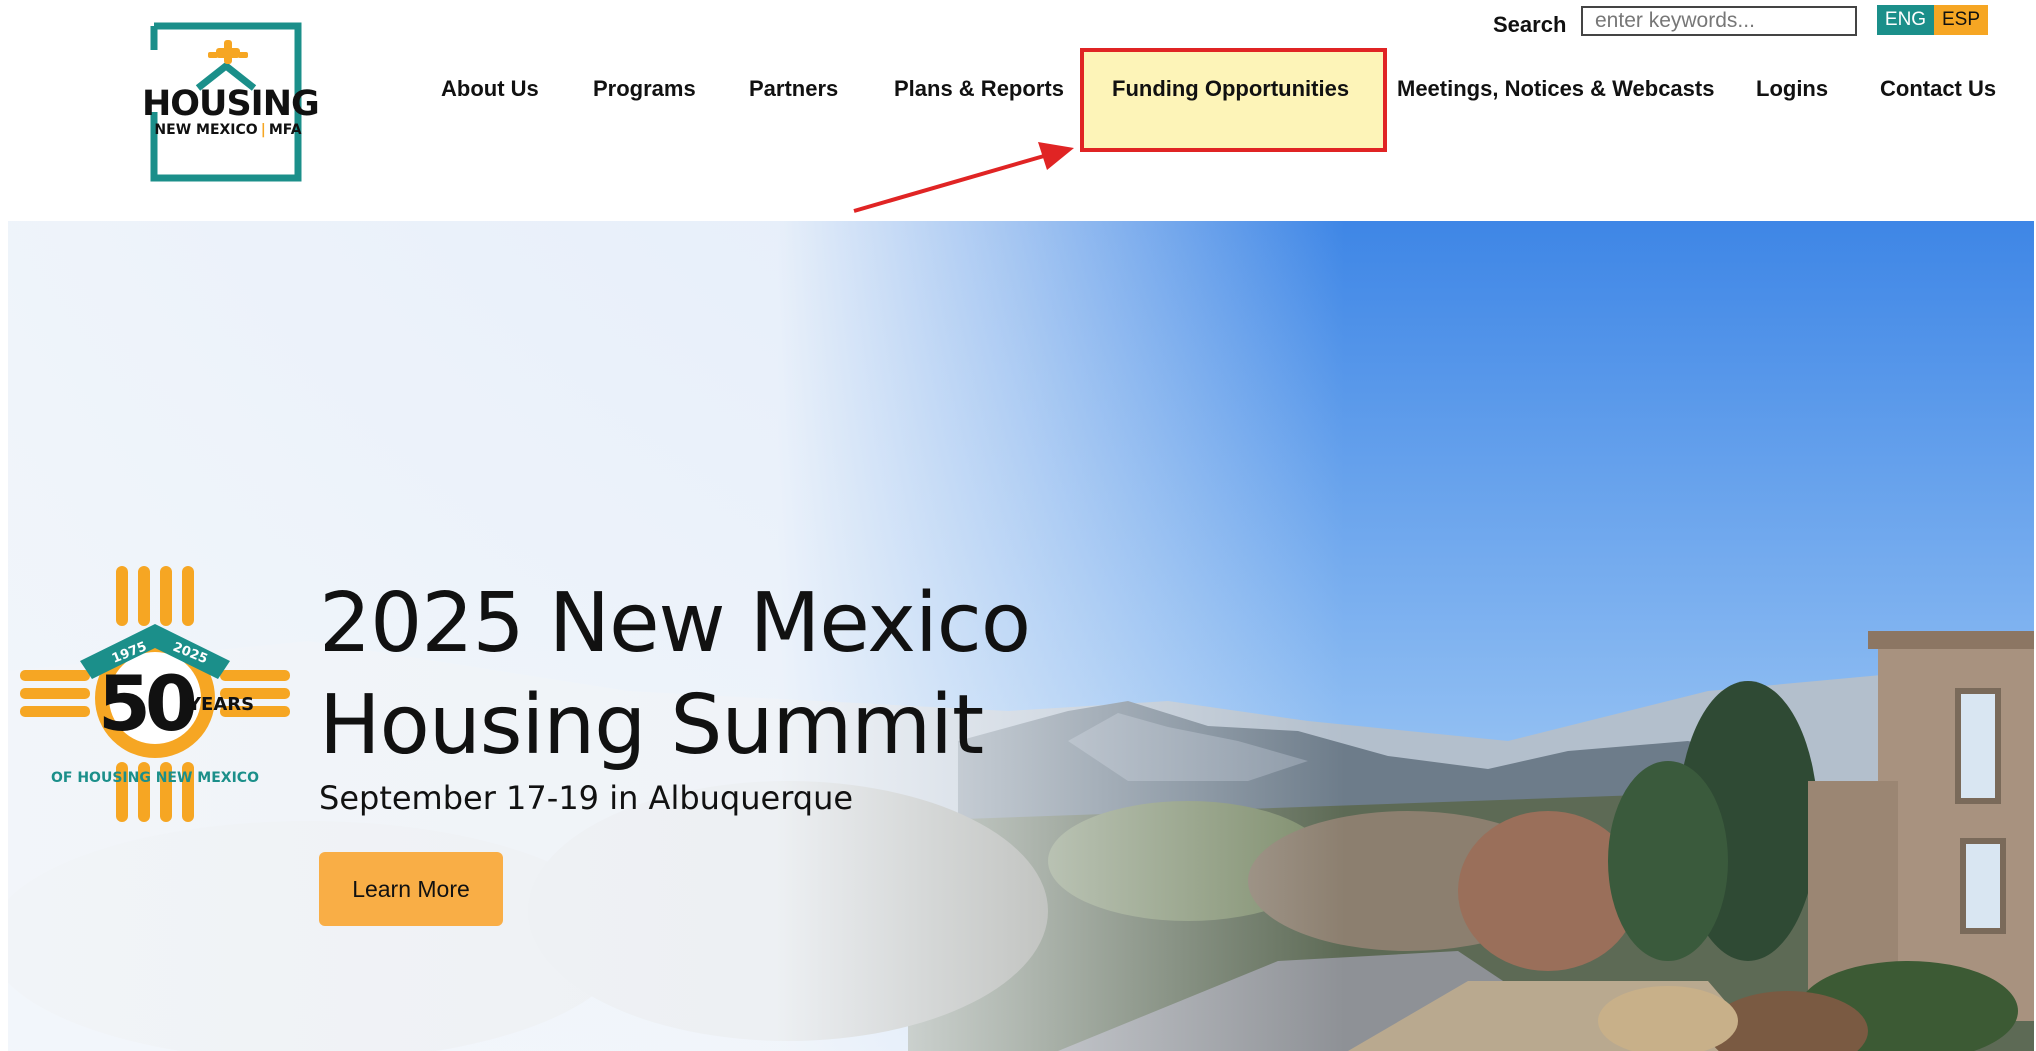 The image size is (2036, 1051). I want to click on badge-number: 50, so click(148, 703).